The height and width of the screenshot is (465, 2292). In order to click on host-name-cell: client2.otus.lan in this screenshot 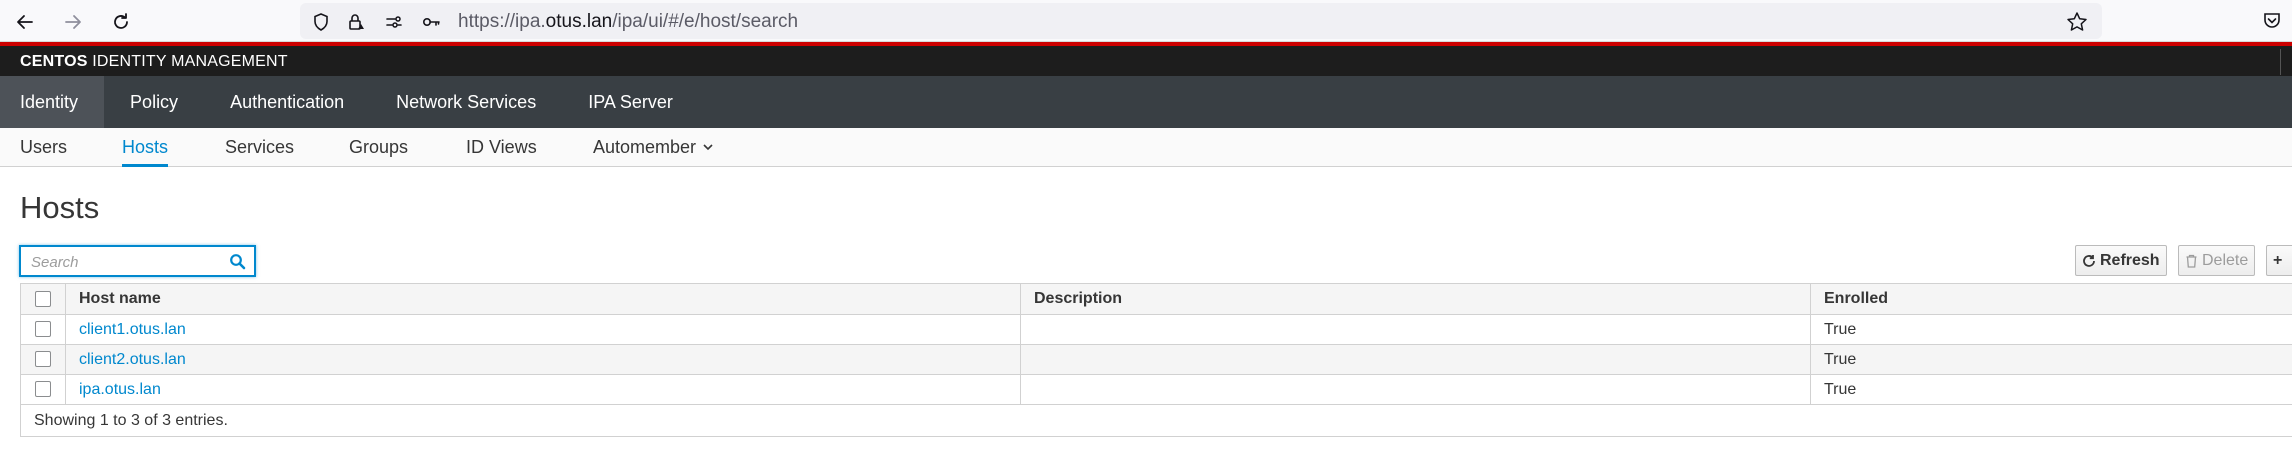, I will do `click(543, 359)`.